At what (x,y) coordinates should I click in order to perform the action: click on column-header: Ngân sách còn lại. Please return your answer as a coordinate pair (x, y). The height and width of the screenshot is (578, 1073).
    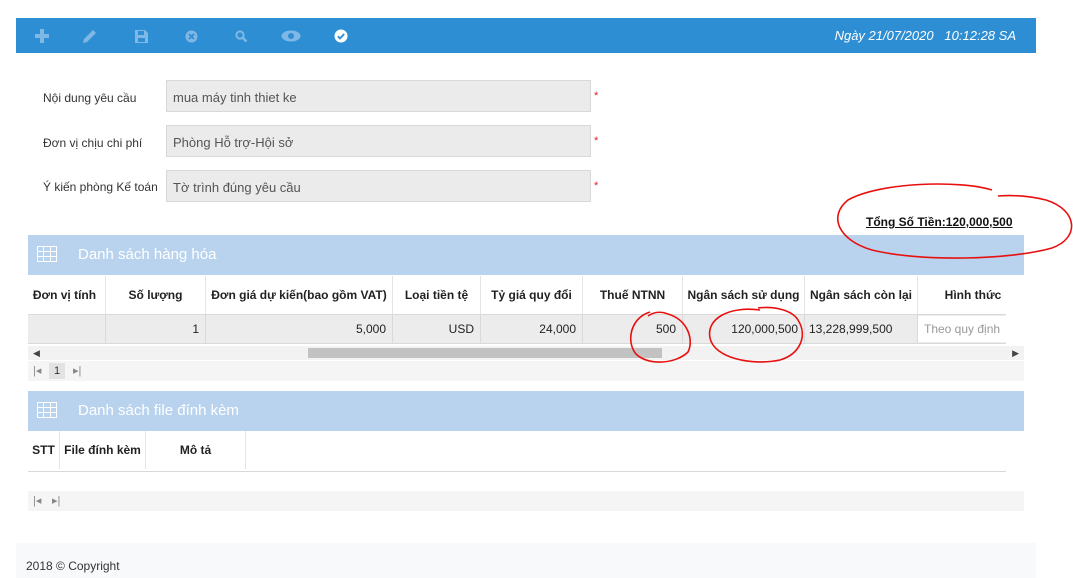
    Looking at the image, I should click on (861, 295).